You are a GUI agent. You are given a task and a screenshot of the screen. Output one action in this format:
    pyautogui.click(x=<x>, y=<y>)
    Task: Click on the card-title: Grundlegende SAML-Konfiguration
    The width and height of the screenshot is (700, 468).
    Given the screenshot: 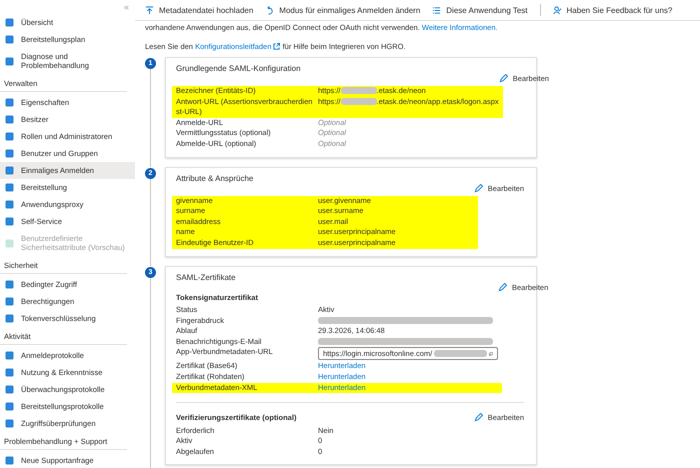 What is the action you would take?
    pyautogui.click(x=239, y=69)
    